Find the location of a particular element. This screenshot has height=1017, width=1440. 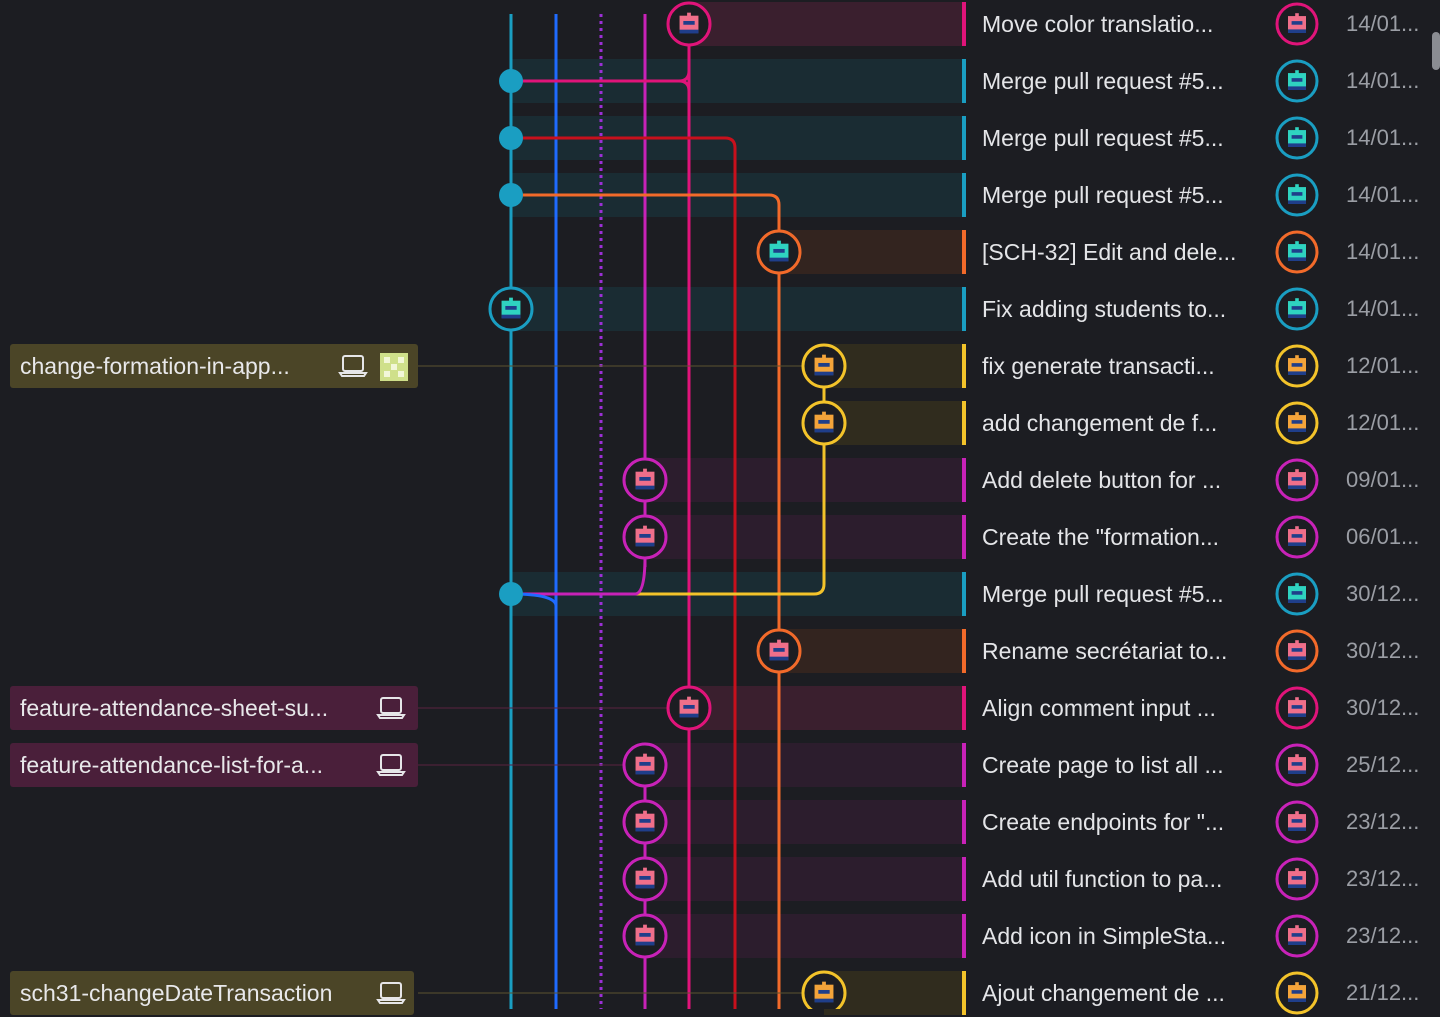

scrollbar-thumb is located at coordinates (1436, 51).